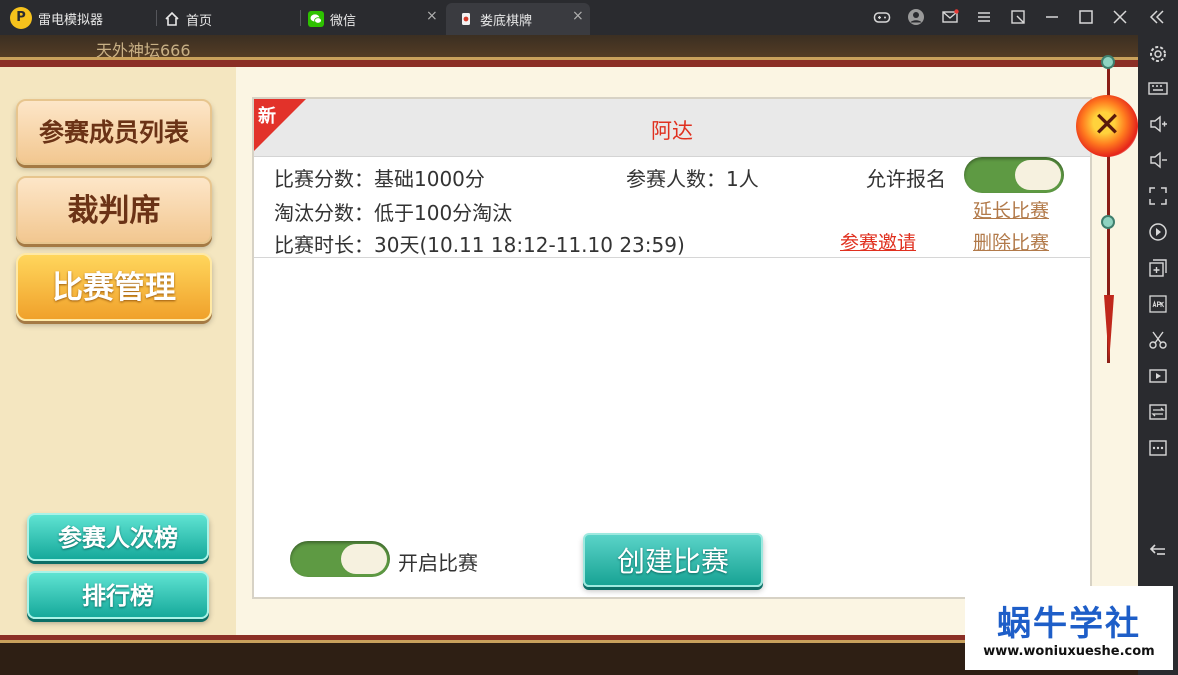 The height and width of the screenshot is (675, 1178). What do you see at coordinates (324, 213) in the screenshot?
I see `elimination-label: 淘汰分数：` at bounding box center [324, 213].